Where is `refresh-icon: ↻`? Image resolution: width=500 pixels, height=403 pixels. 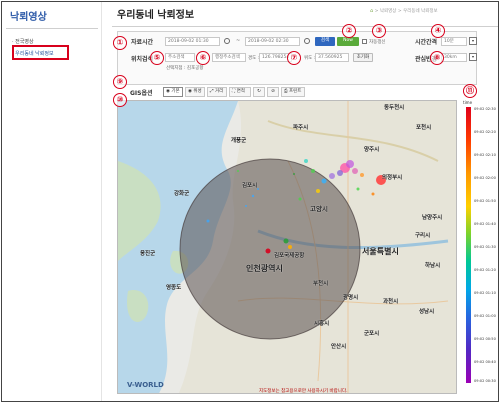
refresh-icon: ↻ is located at coordinates (259, 91).